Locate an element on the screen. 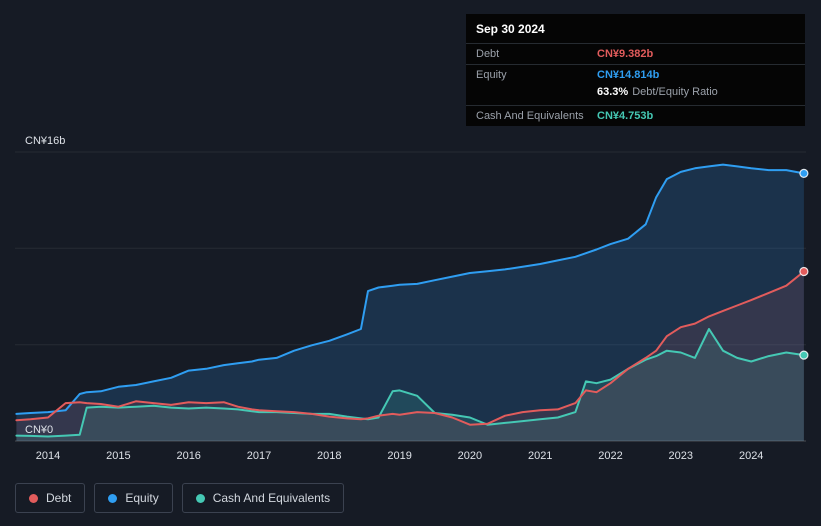 The height and width of the screenshot is (526, 821). equity-legend-dot-icon is located at coordinates (113, 498).